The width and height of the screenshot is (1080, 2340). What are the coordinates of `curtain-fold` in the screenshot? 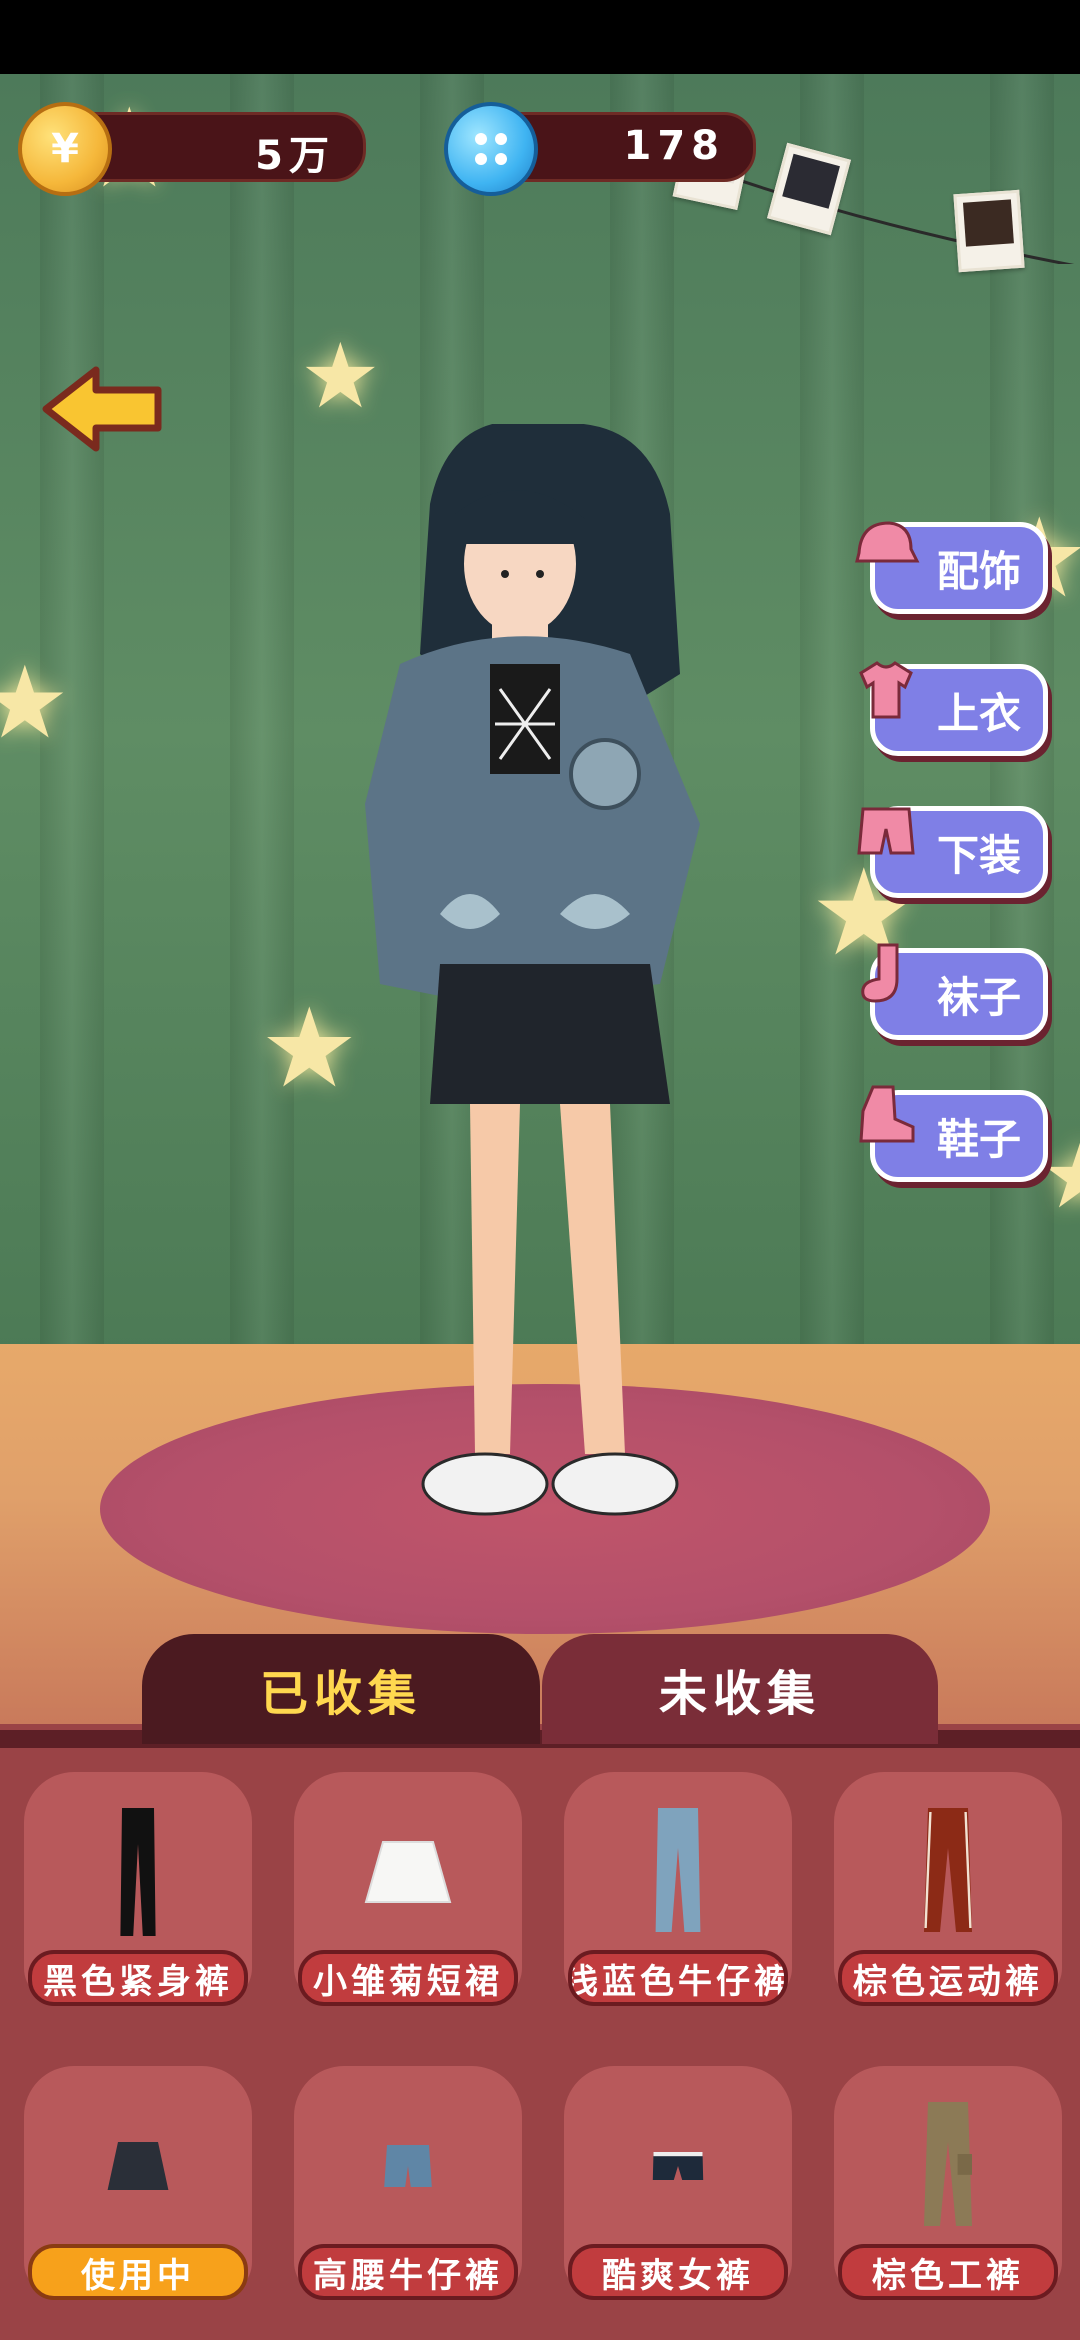 It's located at (262, 724).